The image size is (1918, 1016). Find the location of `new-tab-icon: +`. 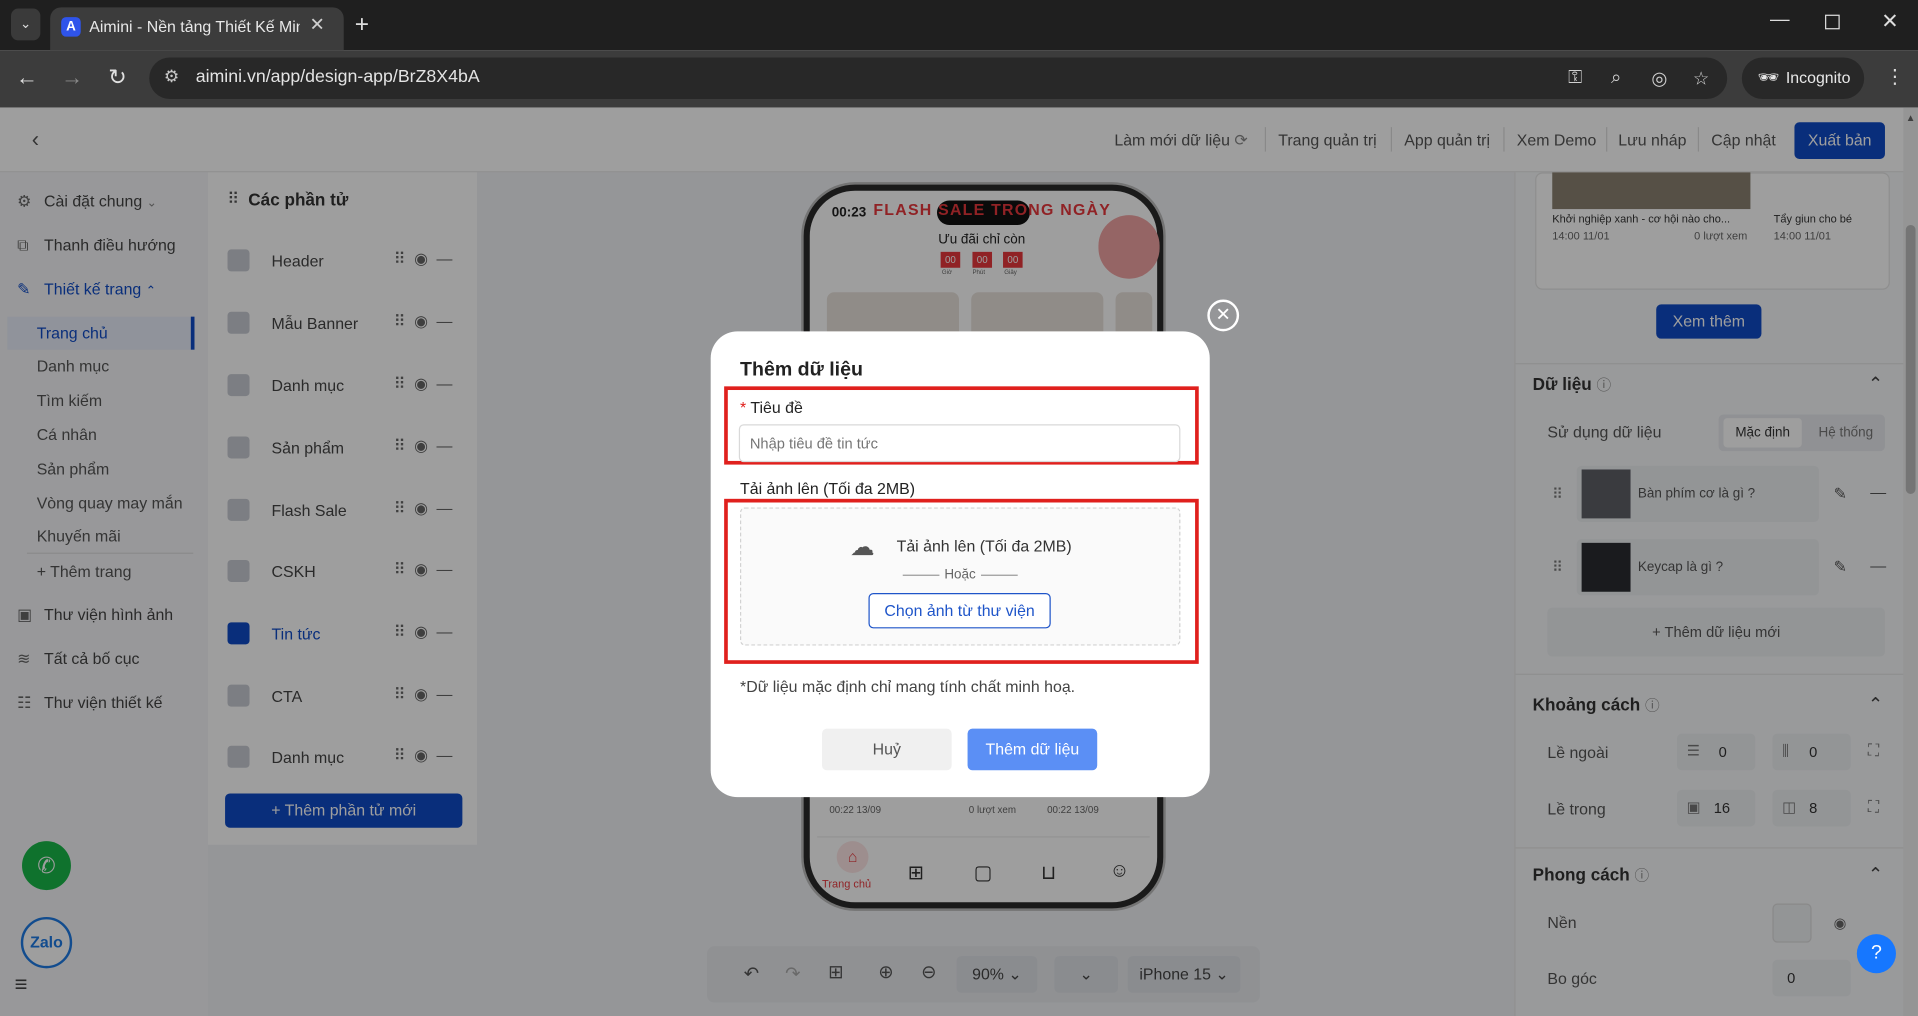

new-tab-icon: + is located at coordinates (362, 25).